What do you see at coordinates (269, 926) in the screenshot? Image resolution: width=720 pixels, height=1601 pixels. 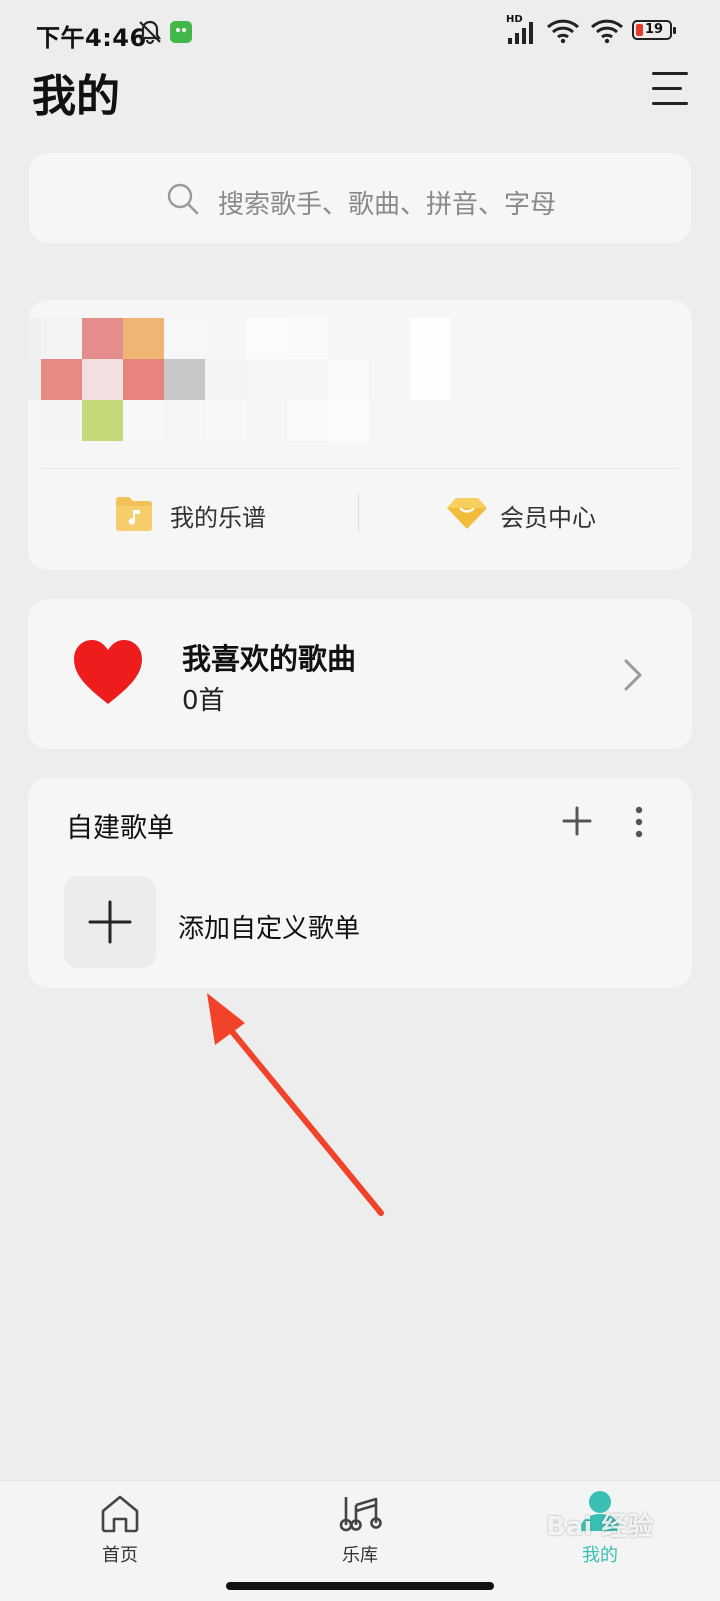 I see `add-playlist-label: 添加自定义歌单` at bounding box center [269, 926].